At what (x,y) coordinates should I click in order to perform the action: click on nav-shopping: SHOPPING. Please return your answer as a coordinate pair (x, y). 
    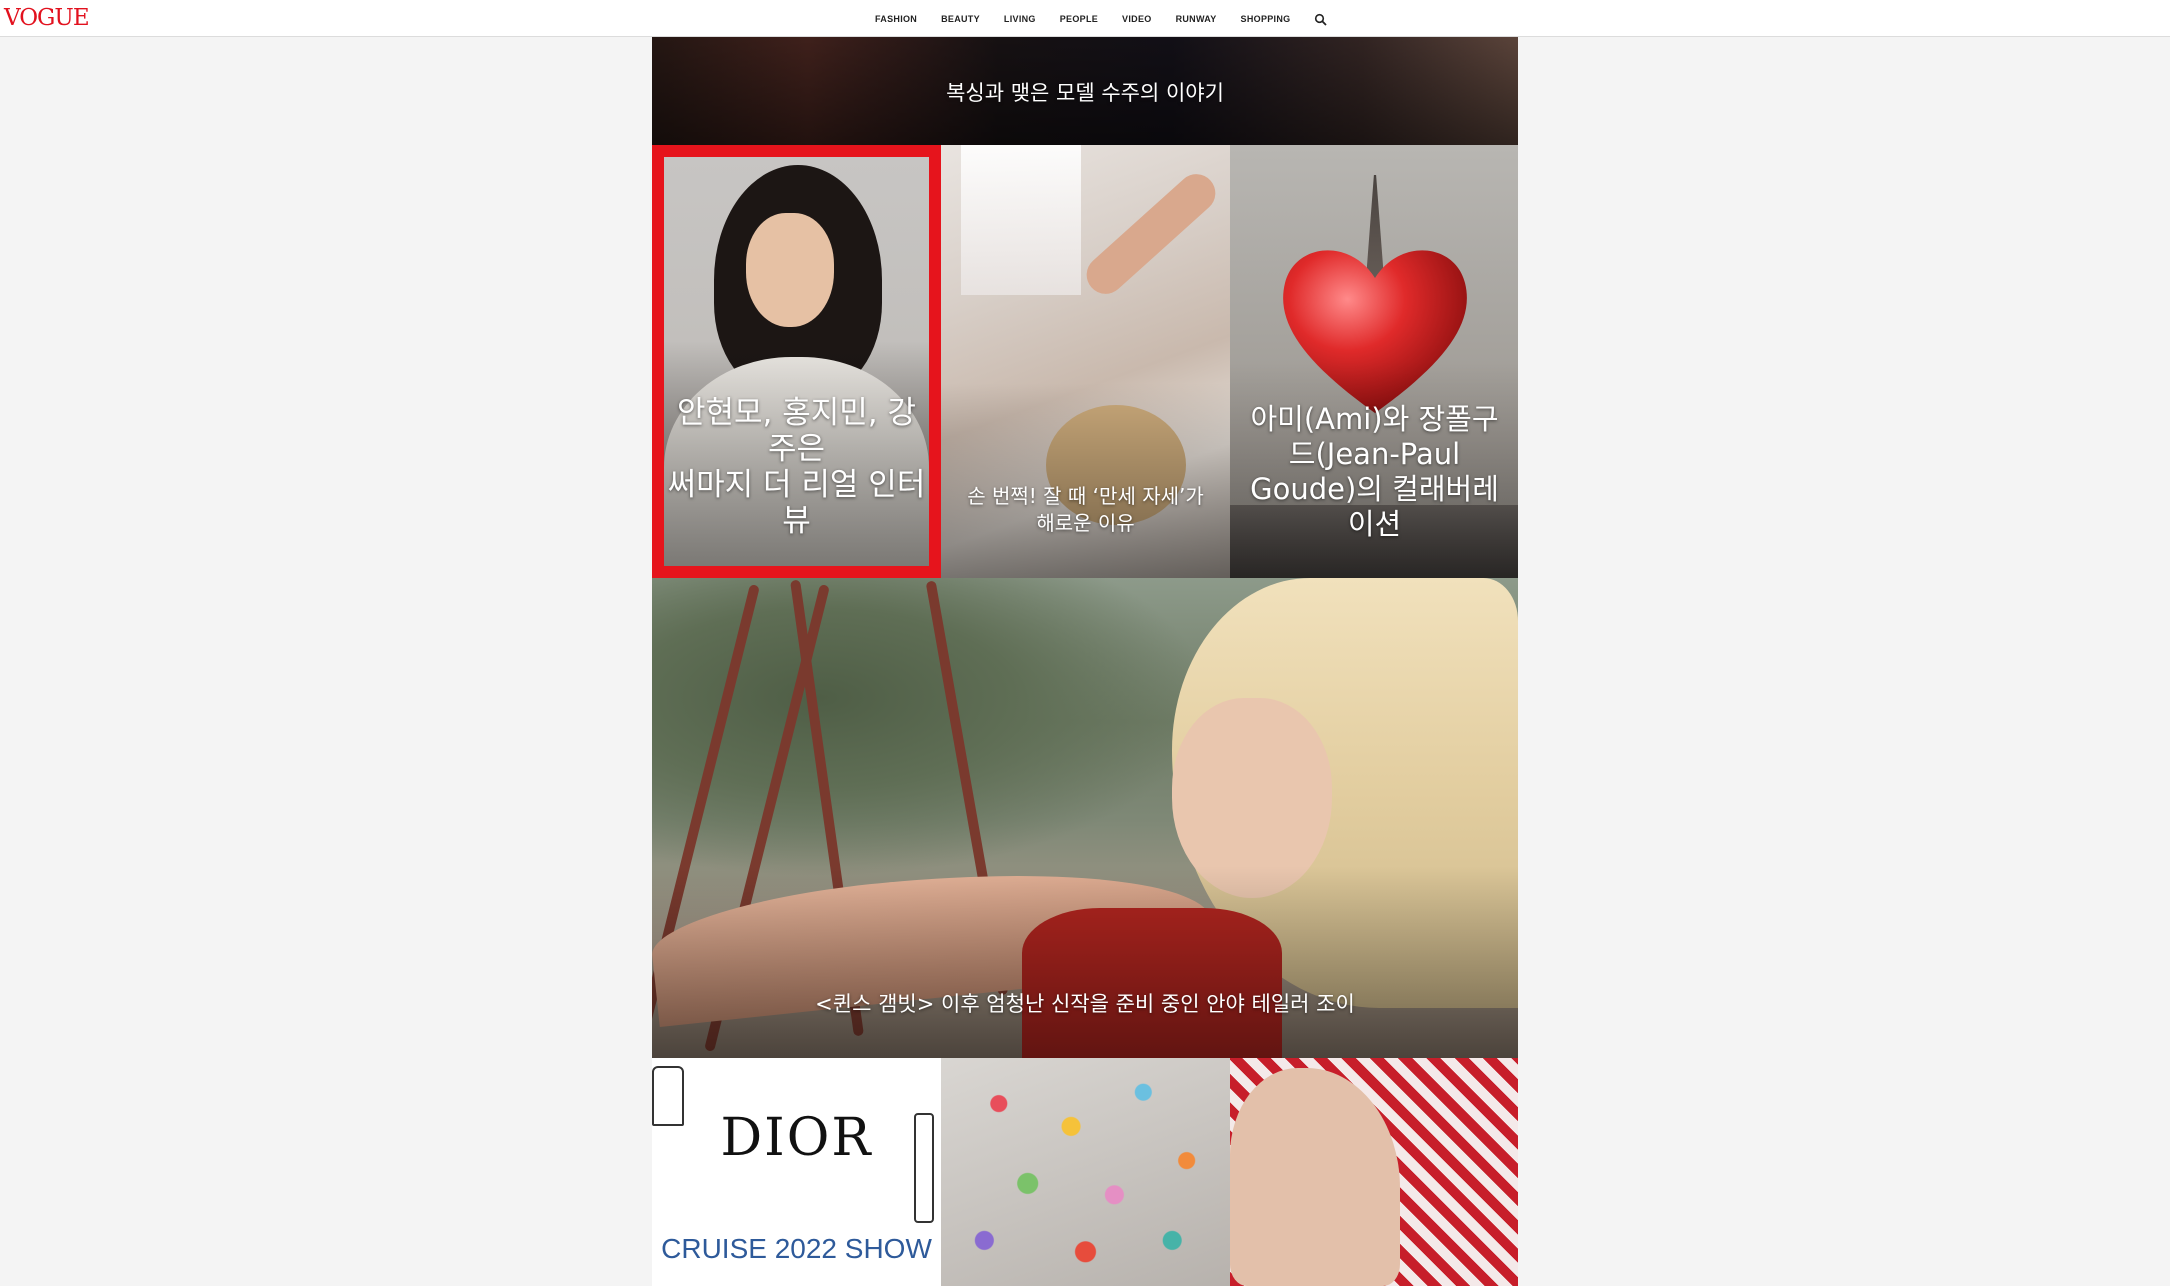
    Looking at the image, I should click on (1266, 19).